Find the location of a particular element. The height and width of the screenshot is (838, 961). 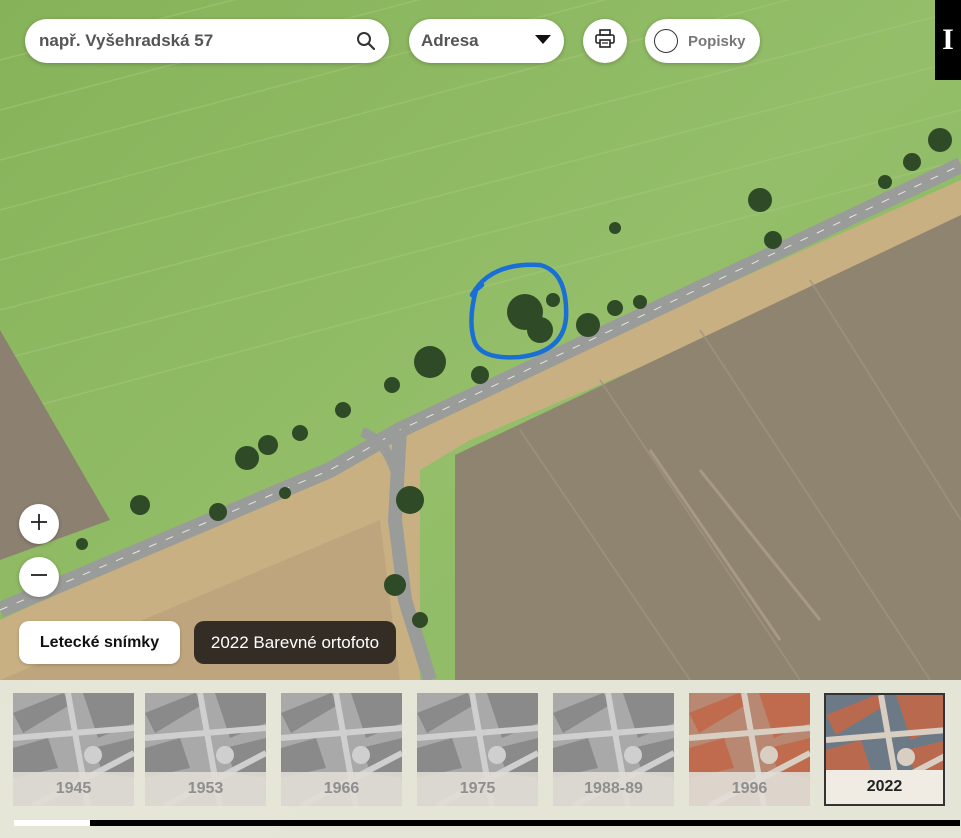

zoom-out-button is located at coordinates (39, 577).